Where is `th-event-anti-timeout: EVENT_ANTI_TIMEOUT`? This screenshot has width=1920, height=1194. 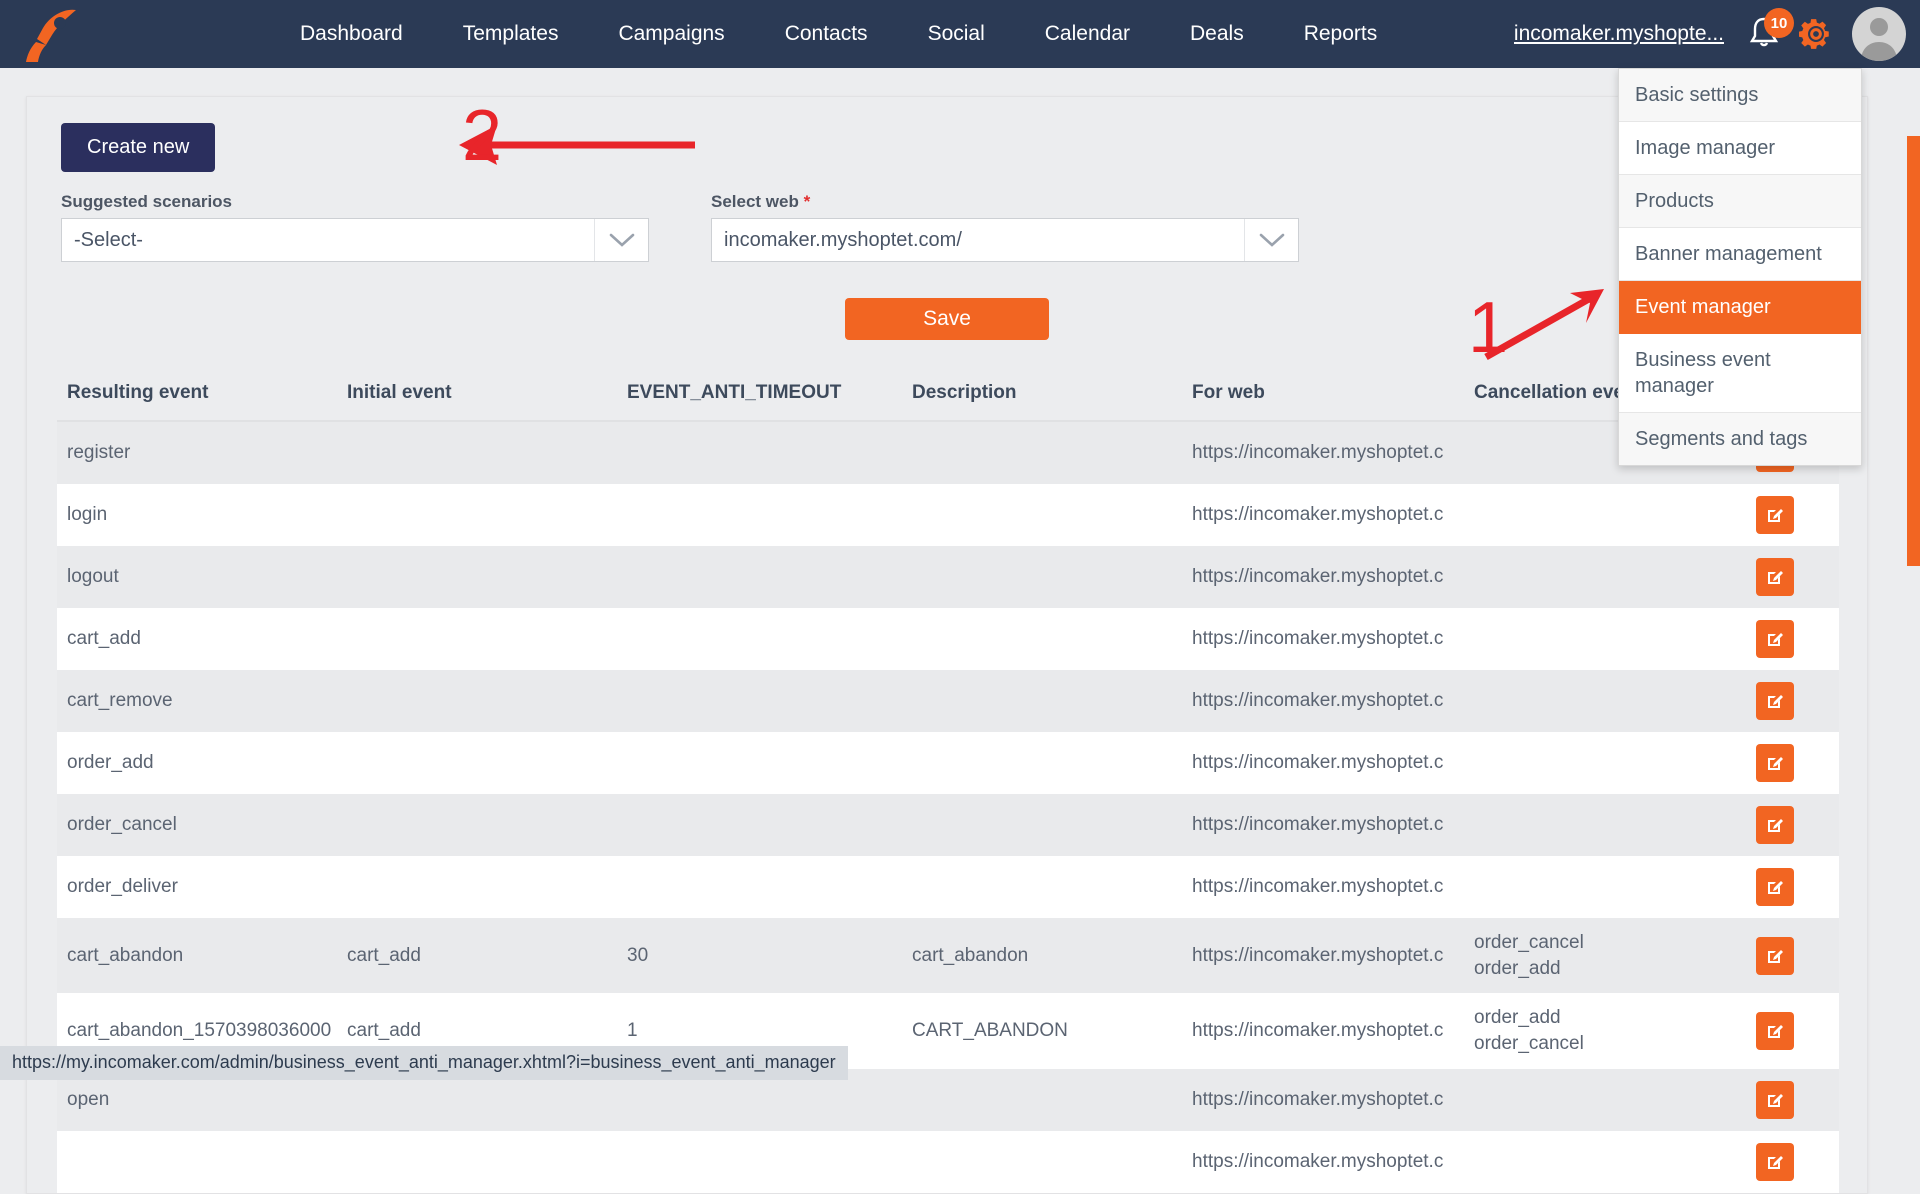 th-event-anti-timeout: EVENT_ANTI_TIMEOUT is located at coordinates (759, 395).